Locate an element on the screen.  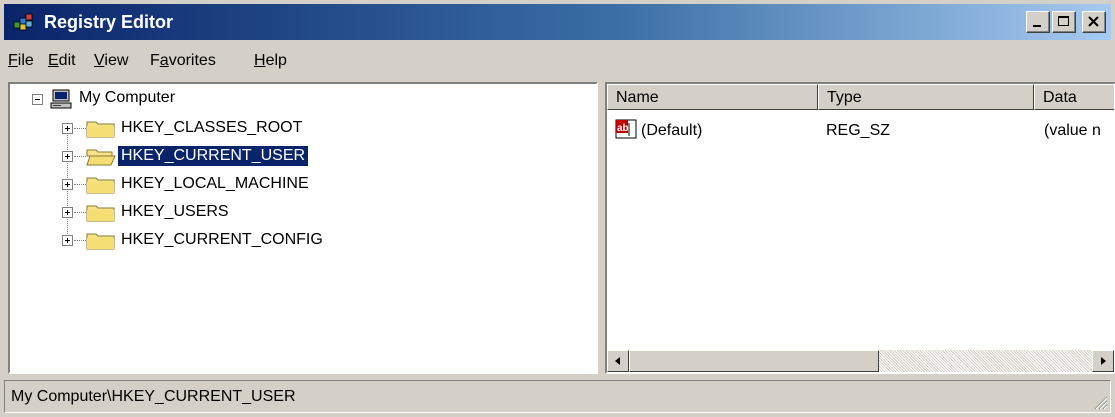
column-header-name: Name is located at coordinates (712, 97).